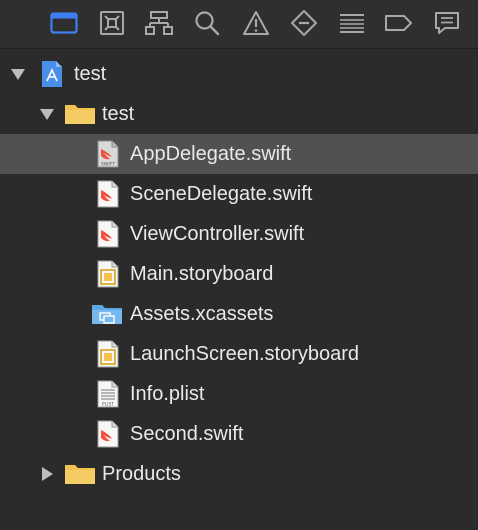 The height and width of the screenshot is (530, 478). I want to click on tree-row-file: ViewController.swift, so click(239, 234).